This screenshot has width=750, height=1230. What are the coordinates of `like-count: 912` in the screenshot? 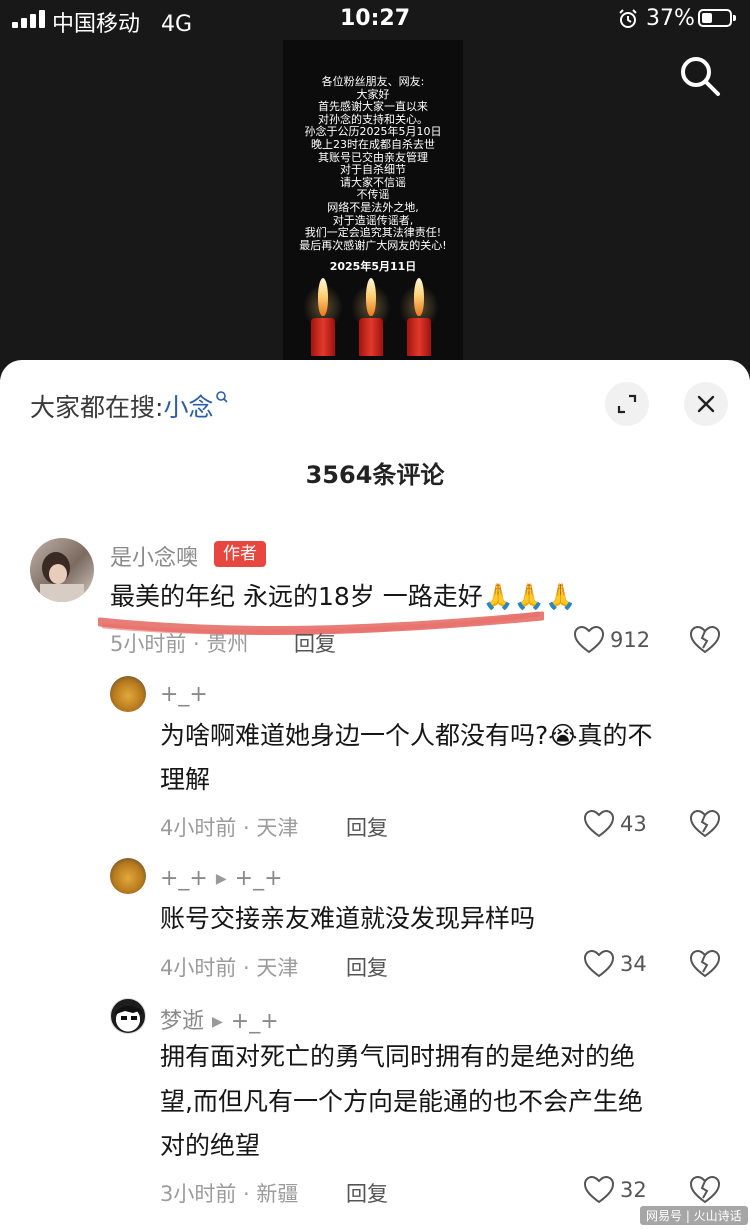 It's located at (630, 640).